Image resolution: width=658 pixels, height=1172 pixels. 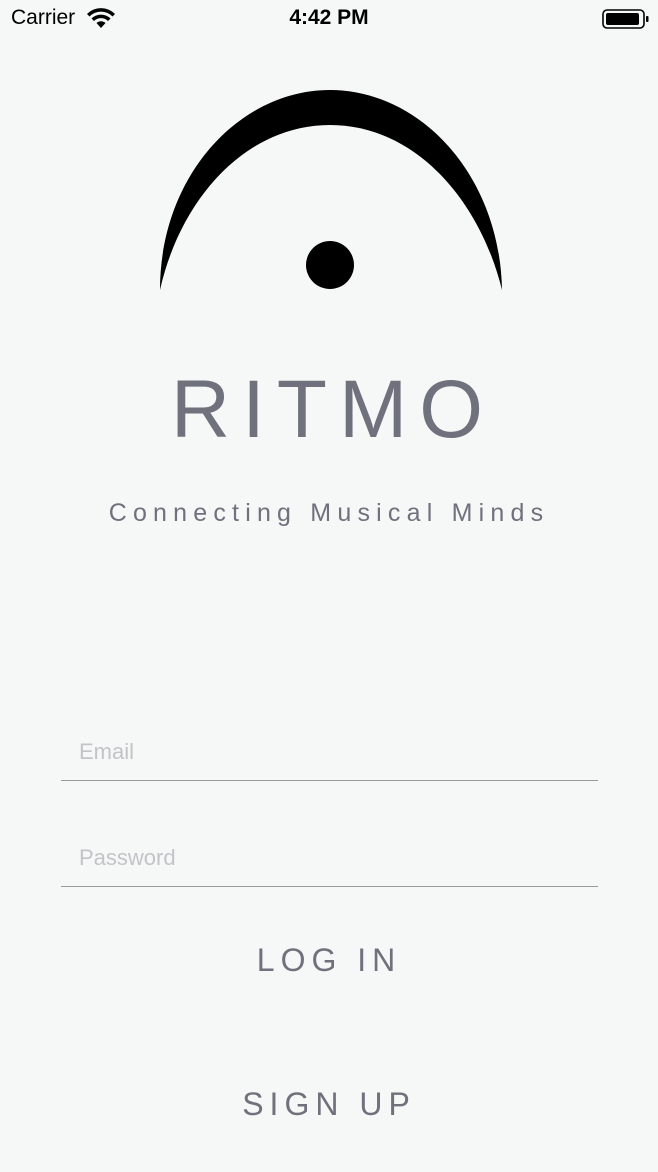 What do you see at coordinates (625, 19) in the screenshot?
I see `battery-icon` at bounding box center [625, 19].